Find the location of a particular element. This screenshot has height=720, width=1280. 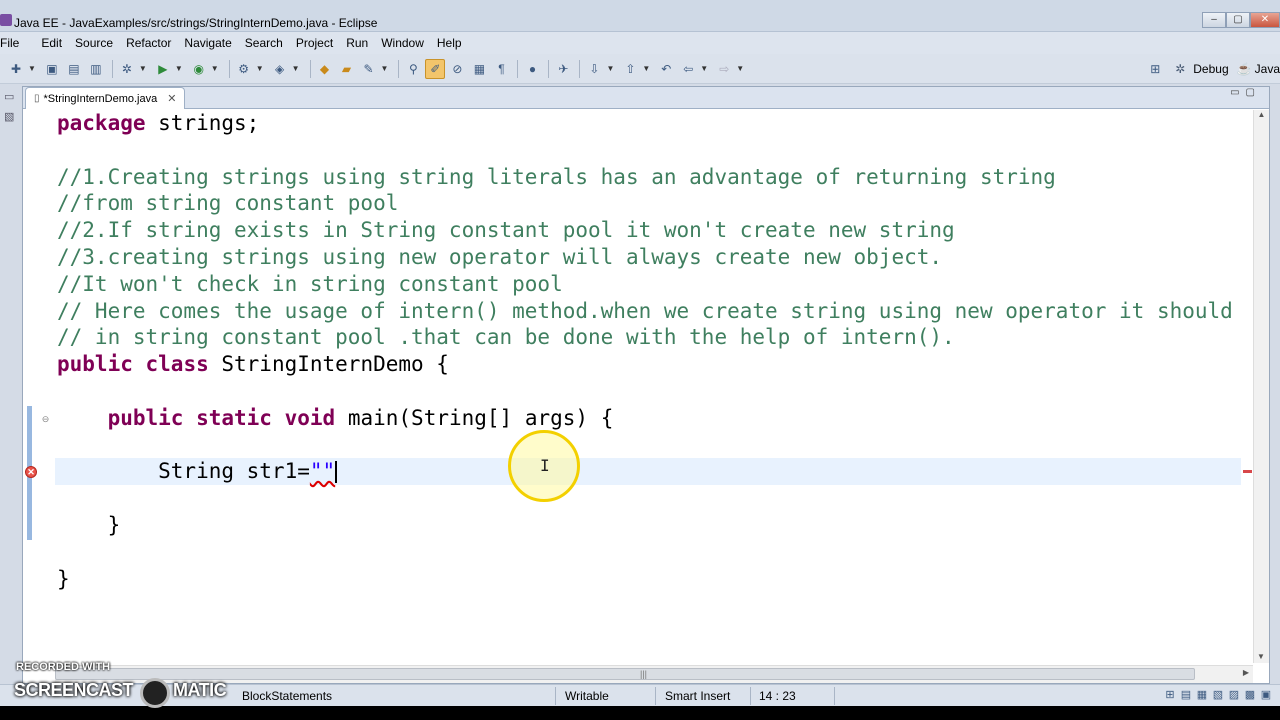

next-annotation-dropdown-icon: ▼ is located at coordinates (610, 68).